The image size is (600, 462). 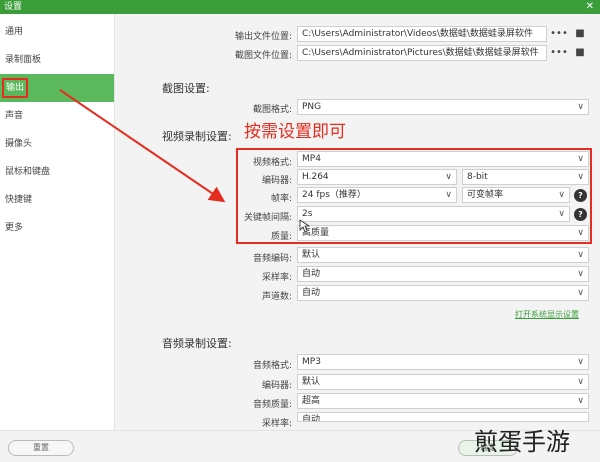 What do you see at coordinates (57, 200) in the screenshot?
I see `sidebar-item-hotkeys: 快捷键` at bounding box center [57, 200].